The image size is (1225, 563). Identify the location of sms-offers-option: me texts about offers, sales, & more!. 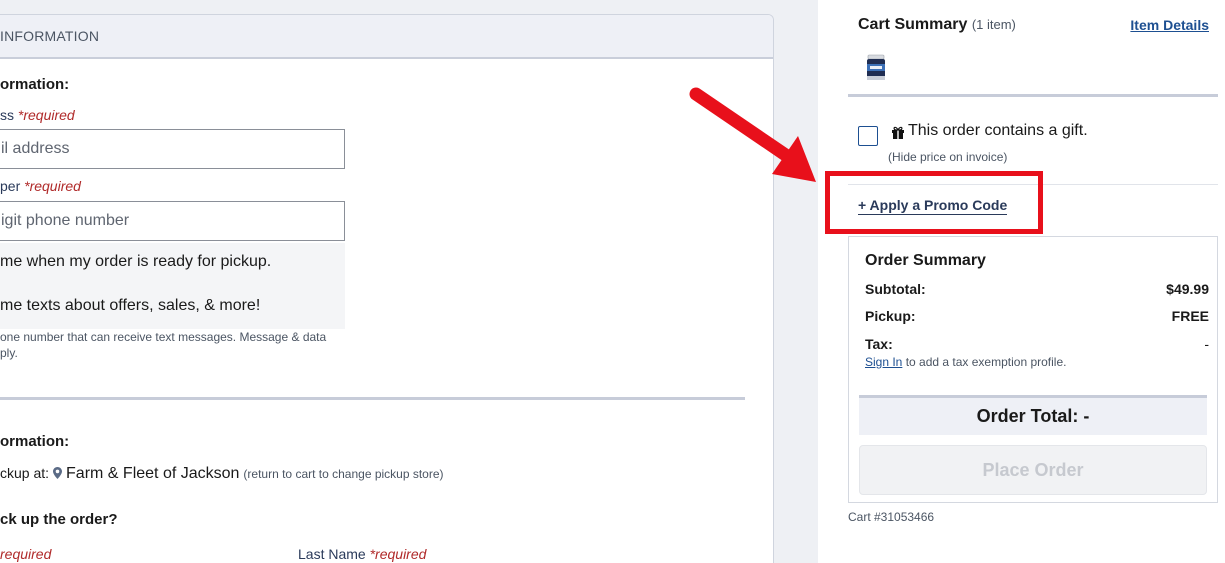
(130, 306).